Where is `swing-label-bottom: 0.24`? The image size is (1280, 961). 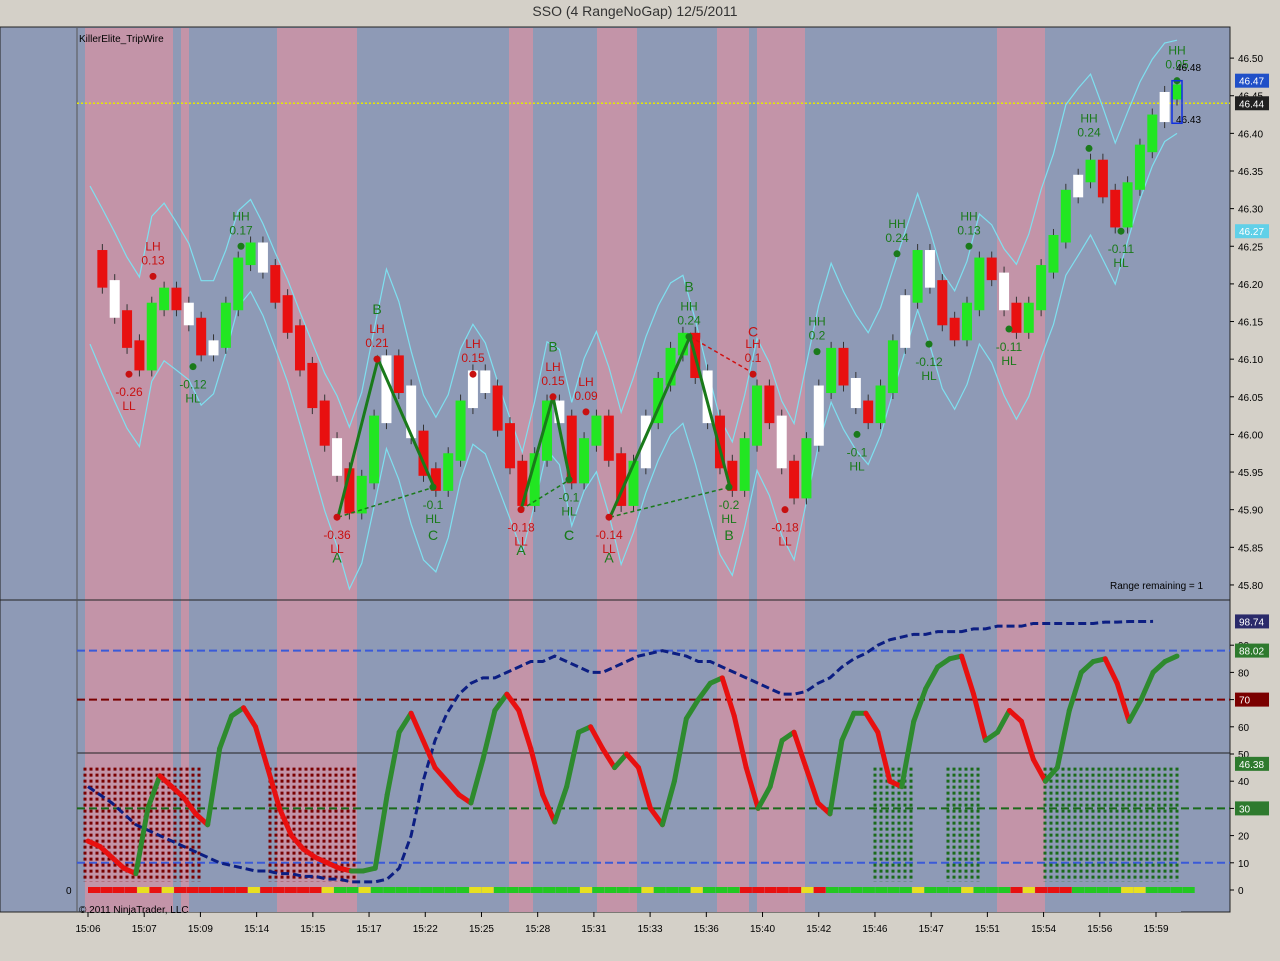 swing-label-bottom: 0.24 is located at coordinates (1089, 132).